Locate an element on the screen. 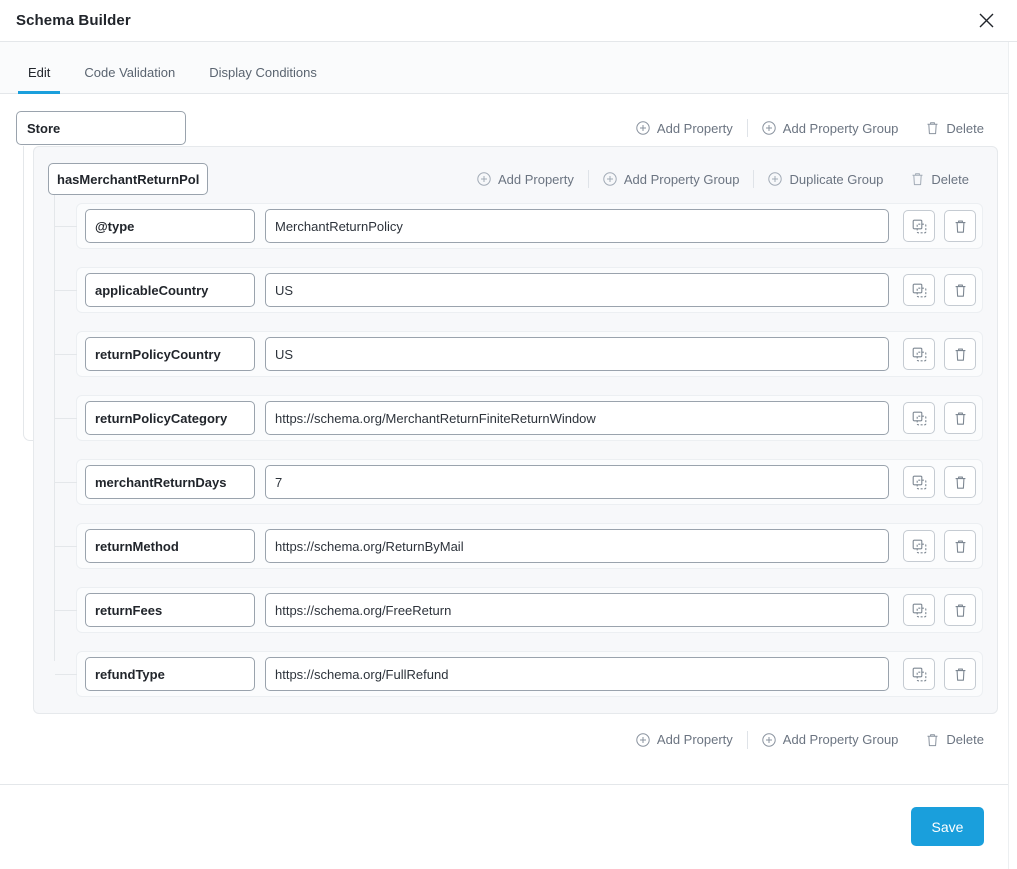  root-toolbar: Add Property Add Property Group Delete is located at coordinates (810, 128).